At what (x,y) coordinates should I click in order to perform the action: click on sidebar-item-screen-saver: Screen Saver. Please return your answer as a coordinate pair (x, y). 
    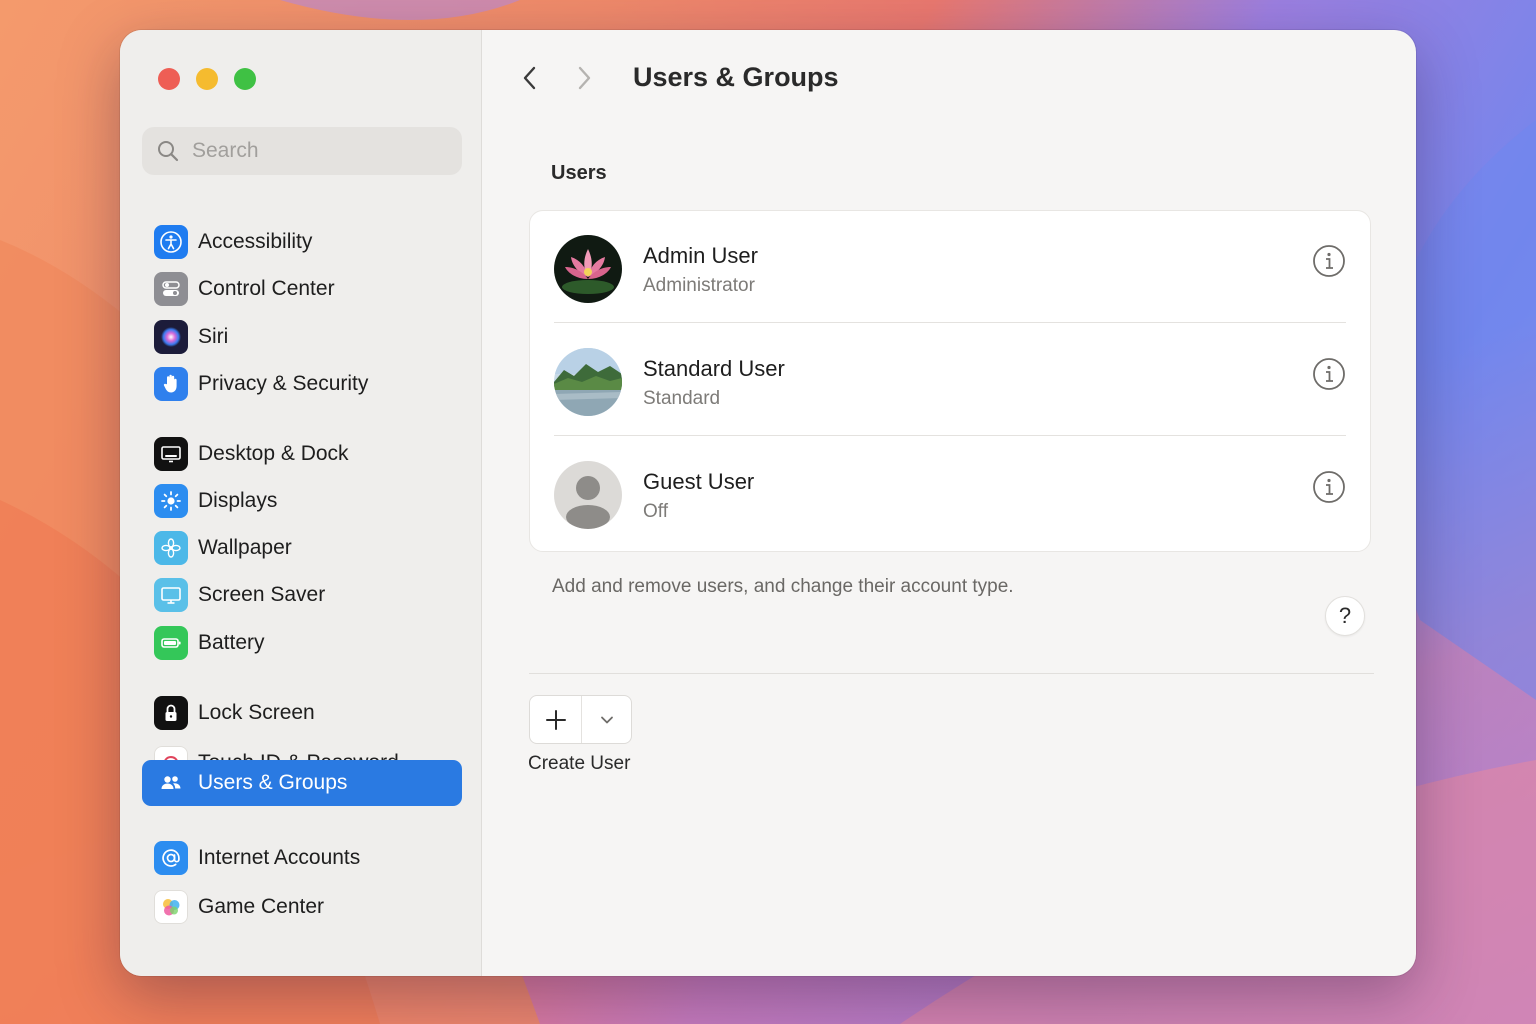
    Looking at the image, I should click on (302, 595).